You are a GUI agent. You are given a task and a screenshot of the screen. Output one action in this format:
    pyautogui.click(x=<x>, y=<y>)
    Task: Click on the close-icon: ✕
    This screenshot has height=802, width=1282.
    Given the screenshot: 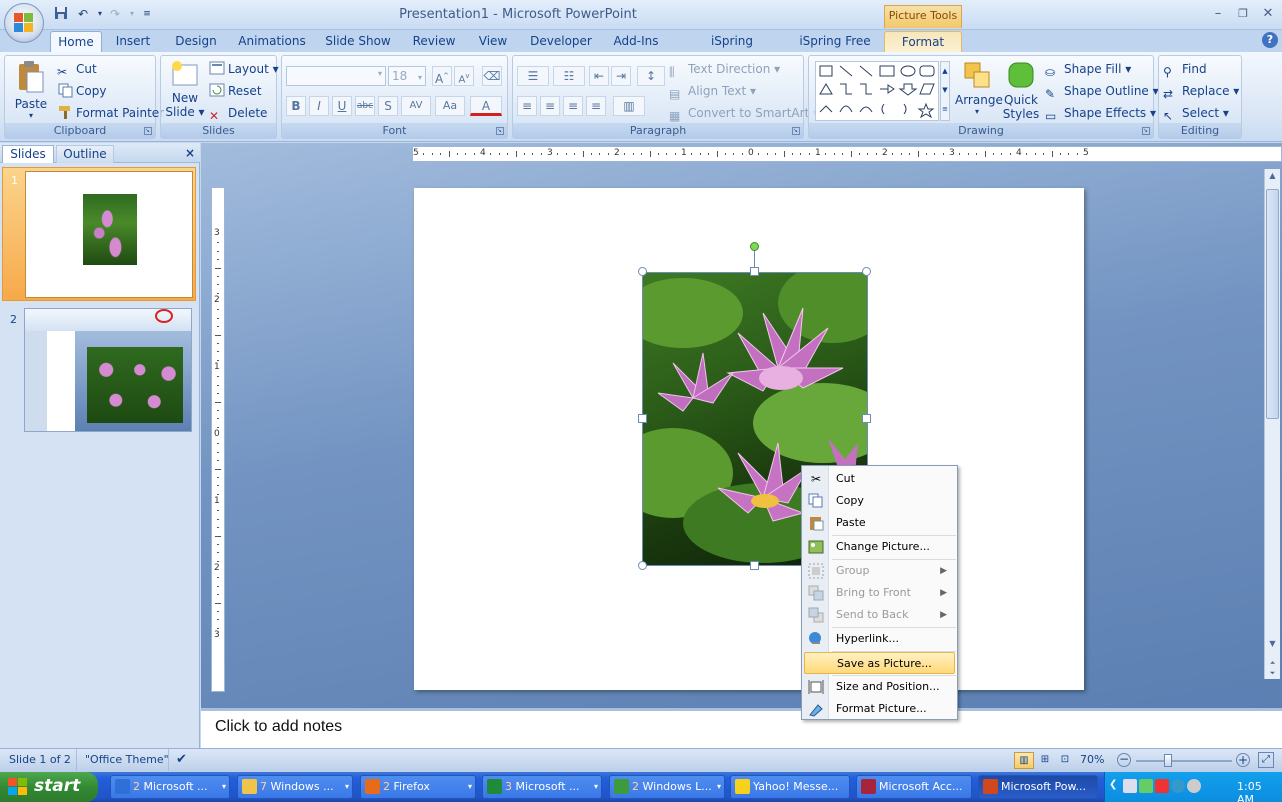 What is the action you would take?
    pyautogui.click(x=1268, y=14)
    